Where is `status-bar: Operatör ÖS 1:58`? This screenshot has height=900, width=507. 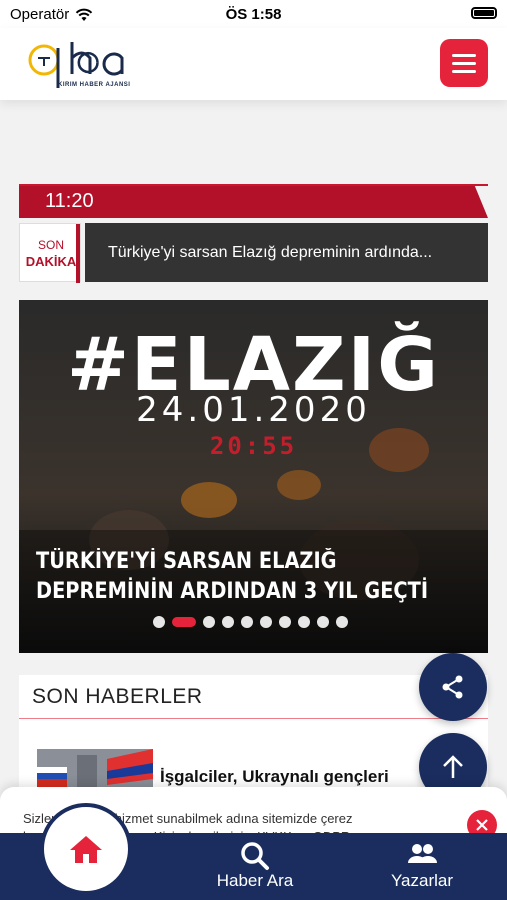
status-bar: Operatör ÖS 1:58 is located at coordinates (253, 14).